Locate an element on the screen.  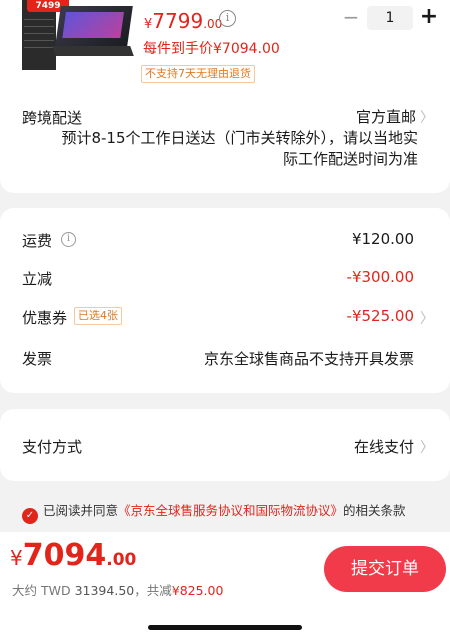
unit-price: ¥7799.00 is located at coordinates (183, 21).